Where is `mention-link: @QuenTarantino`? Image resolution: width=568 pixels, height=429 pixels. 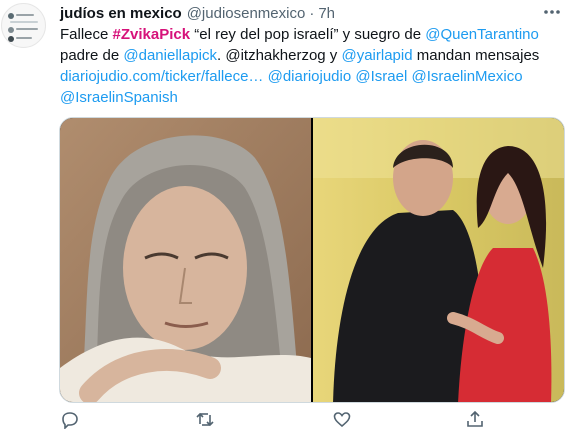
mention-link: @QuenTarantino is located at coordinates (482, 34).